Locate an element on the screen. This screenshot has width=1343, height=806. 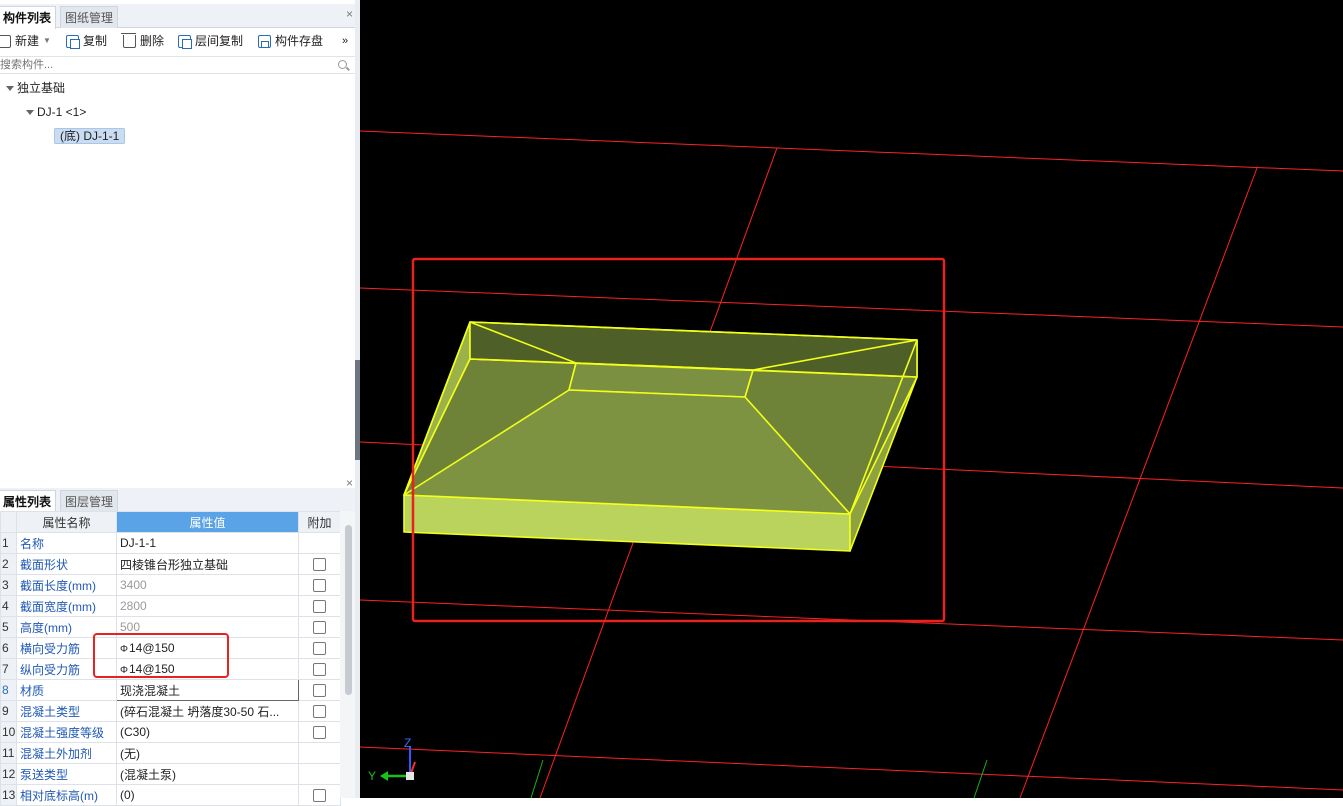
row-index: 11 is located at coordinates (8, 753).